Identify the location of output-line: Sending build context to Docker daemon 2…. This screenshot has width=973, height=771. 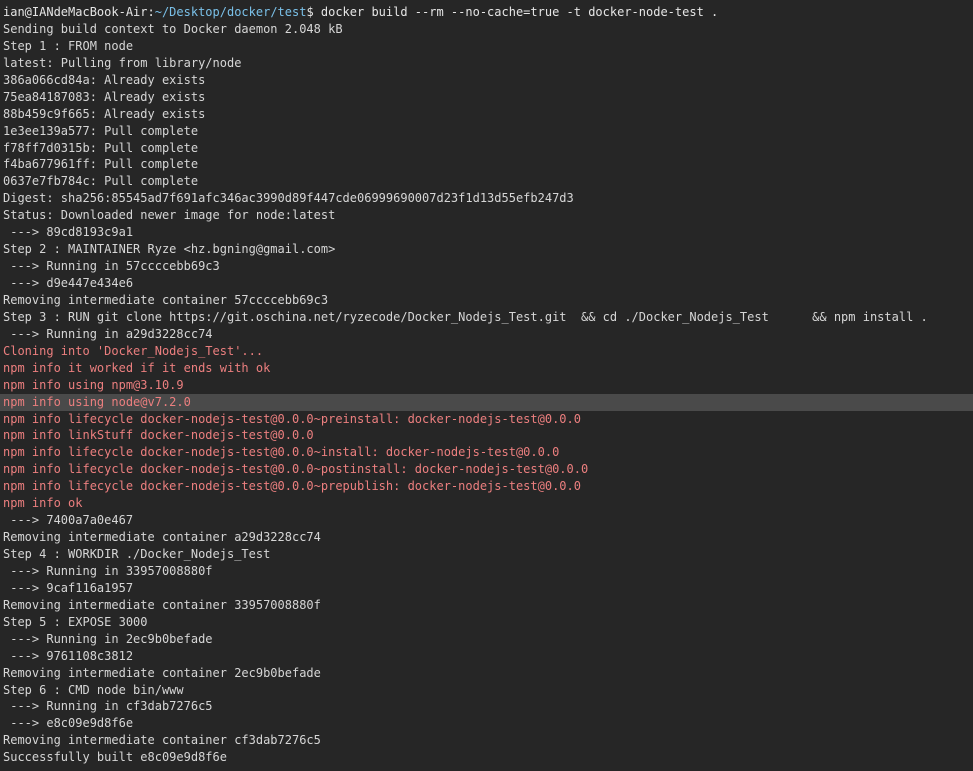
(173, 28).